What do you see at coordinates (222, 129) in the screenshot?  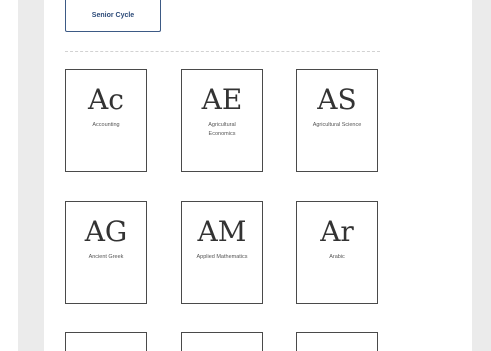 I see `subject-name: Agricultural Economics` at bounding box center [222, 129].